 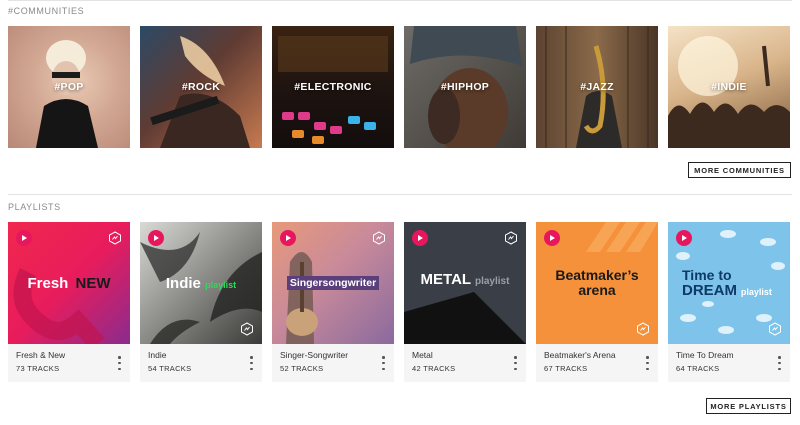 I want to click on playlist-track-count: 52 TRACKS, so click(x=302, y=368).